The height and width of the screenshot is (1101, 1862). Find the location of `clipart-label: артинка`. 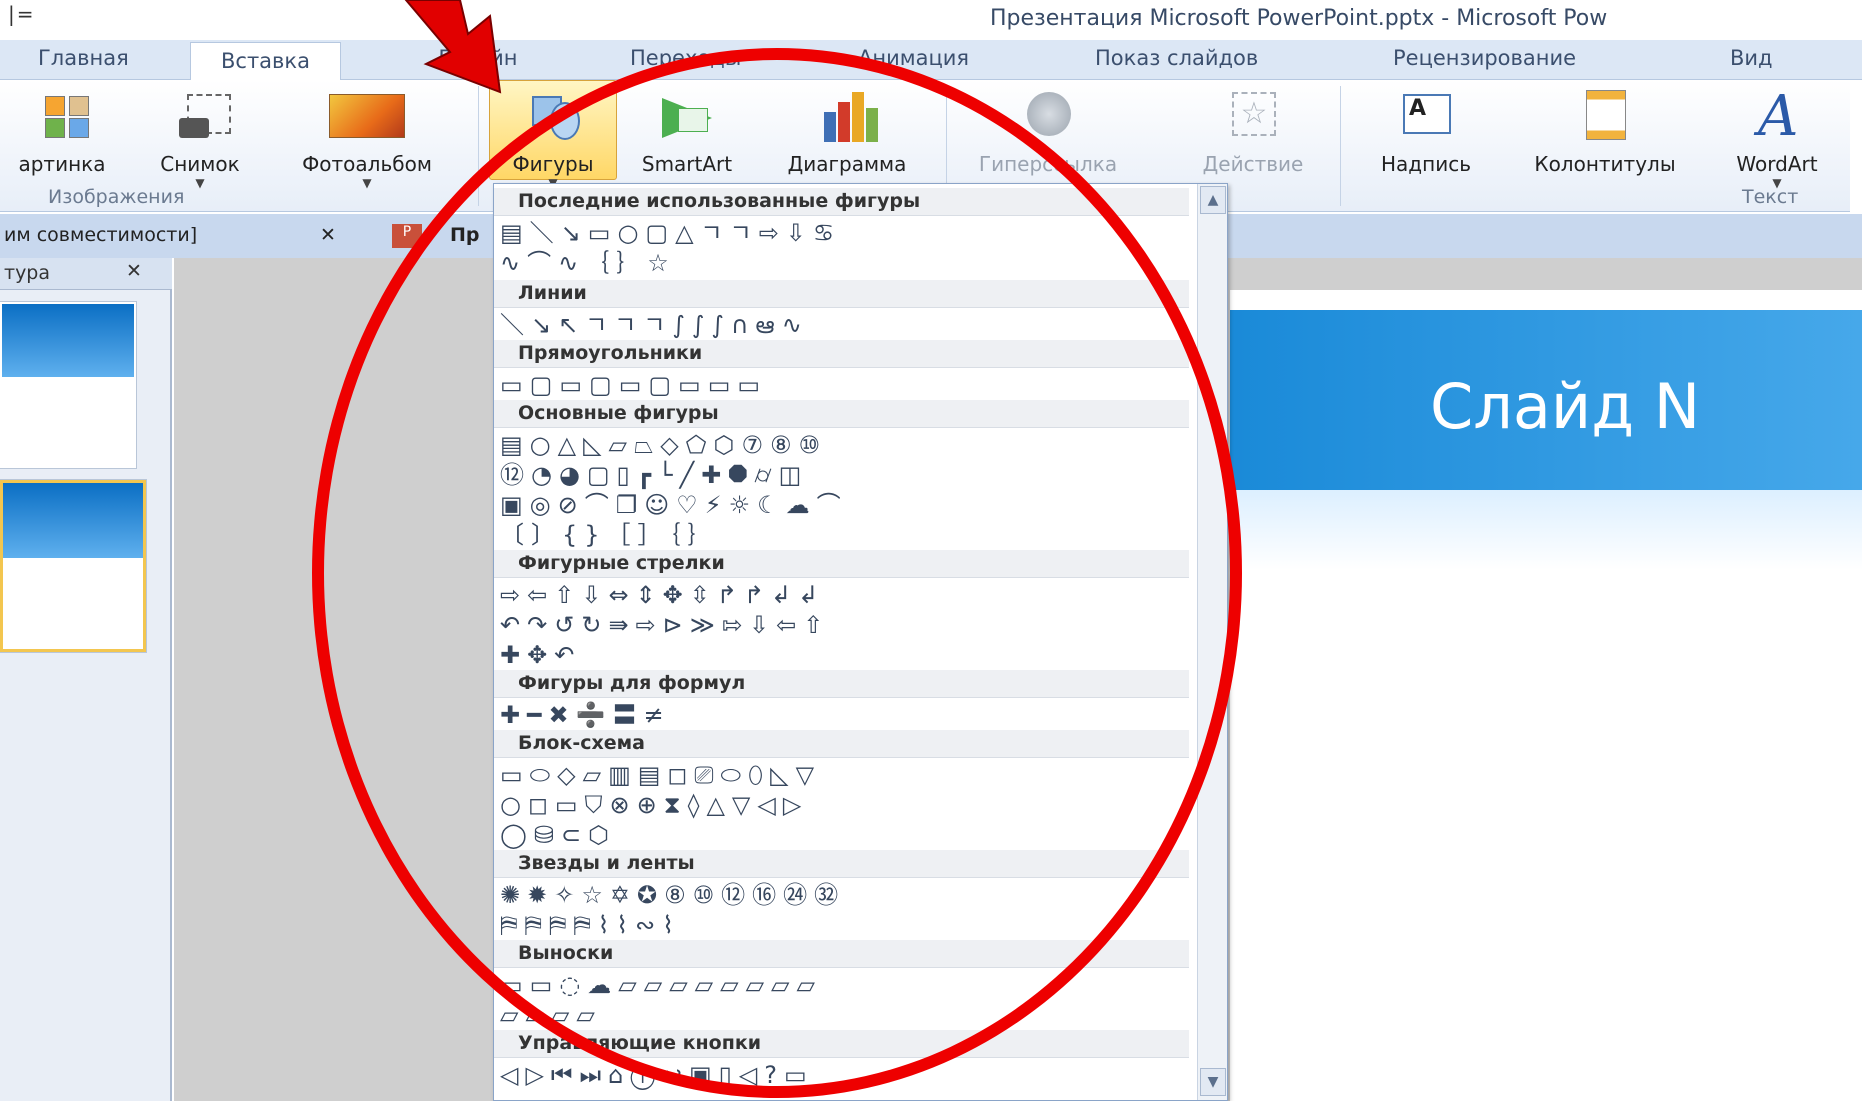

clipart-label: артинка is located at coordinates (62, 164).